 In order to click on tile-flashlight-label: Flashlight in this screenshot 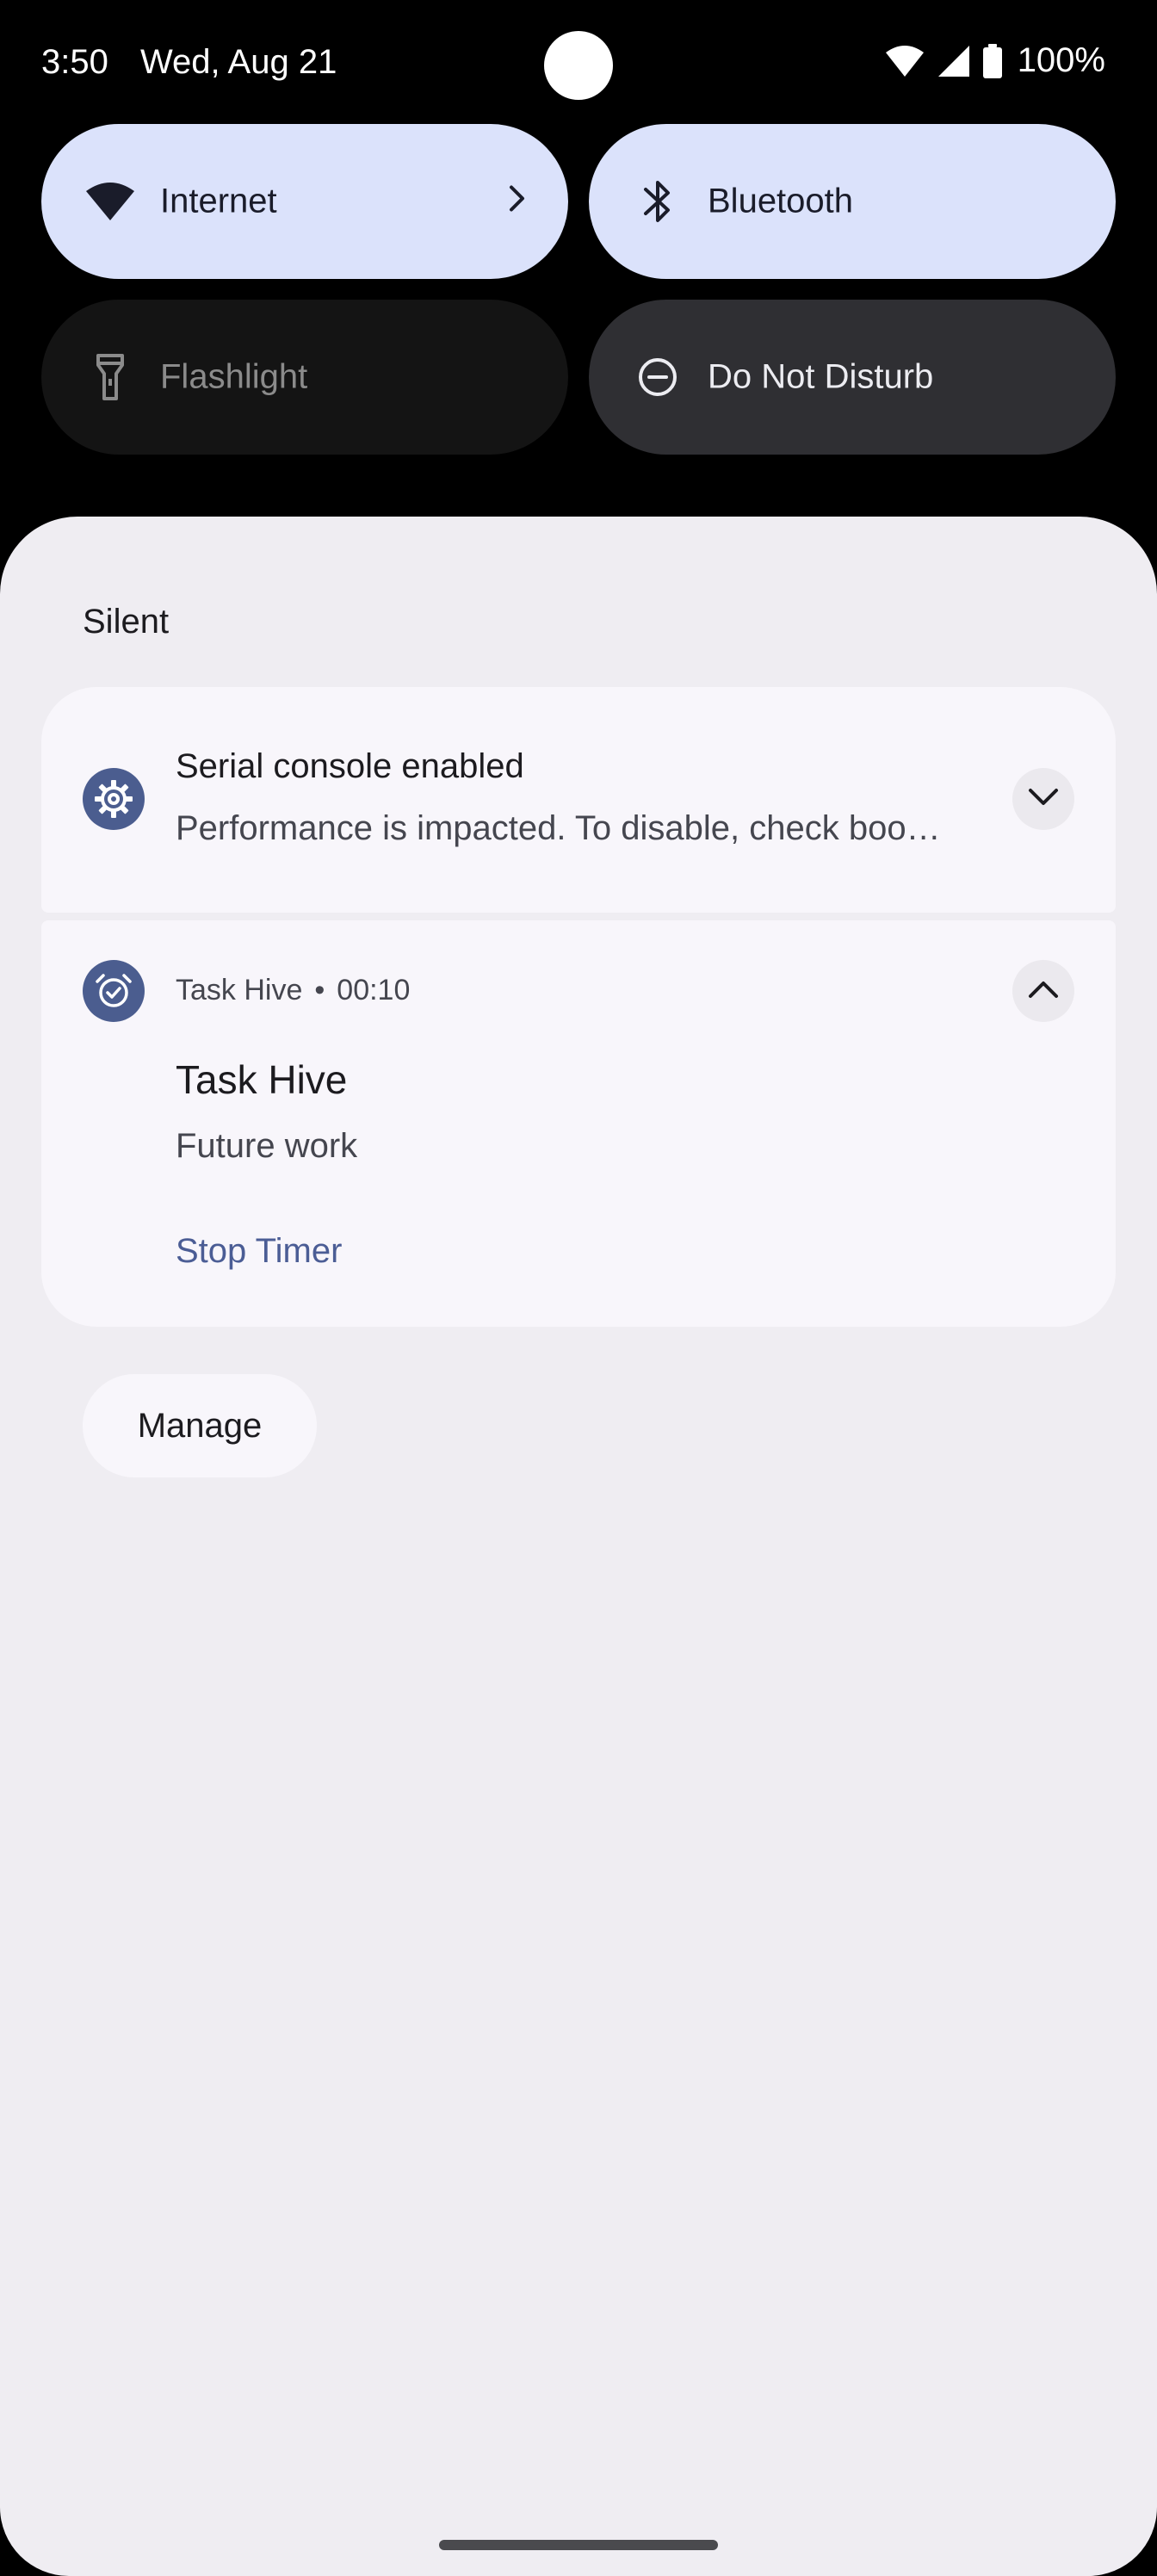, I will do `click(234, 376)`.